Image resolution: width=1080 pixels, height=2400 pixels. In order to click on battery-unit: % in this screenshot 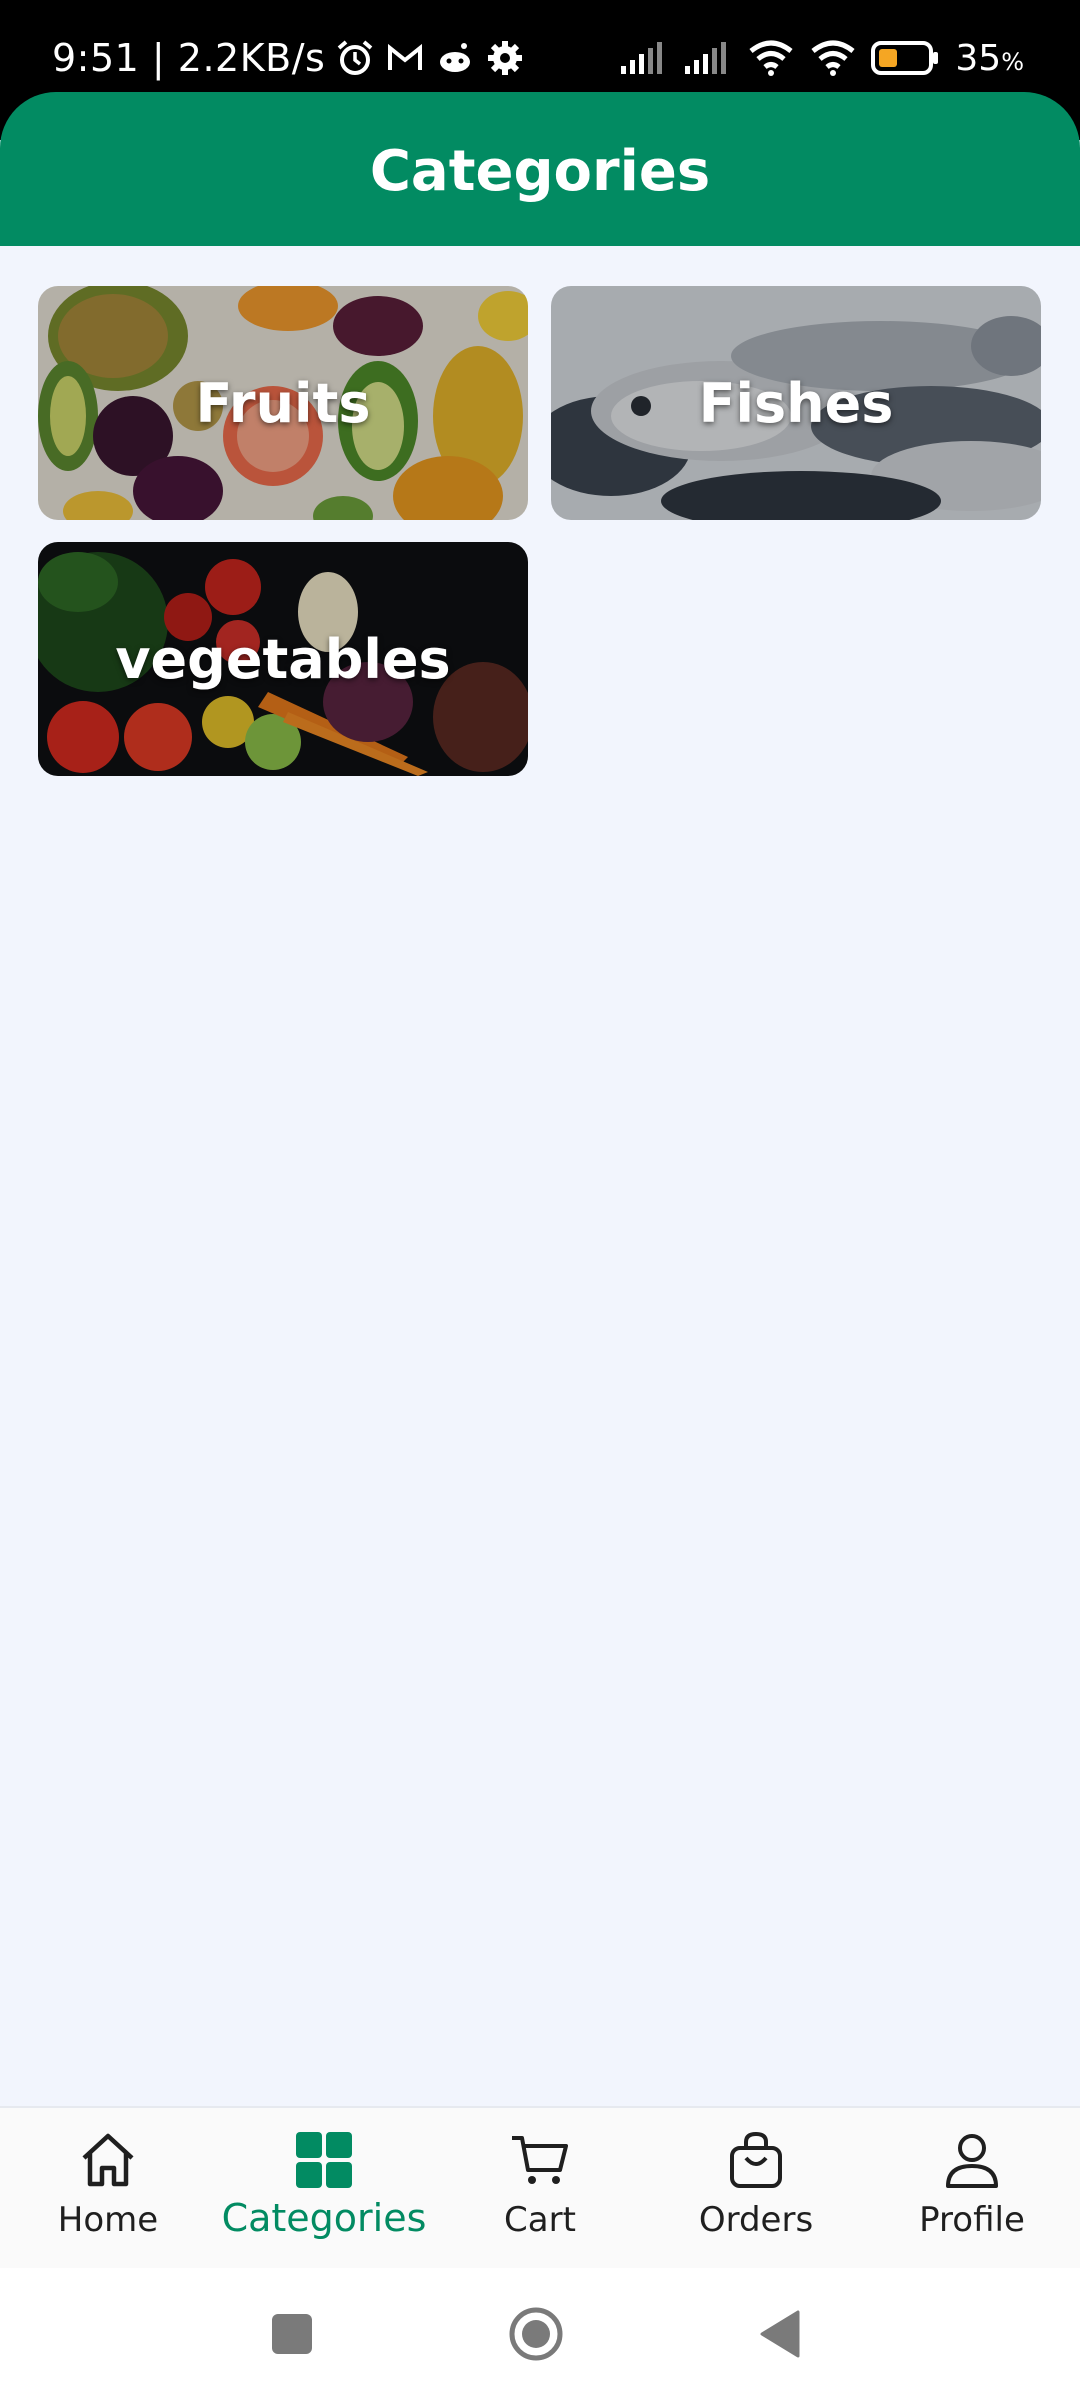, I will do `click(1012, 61)`.